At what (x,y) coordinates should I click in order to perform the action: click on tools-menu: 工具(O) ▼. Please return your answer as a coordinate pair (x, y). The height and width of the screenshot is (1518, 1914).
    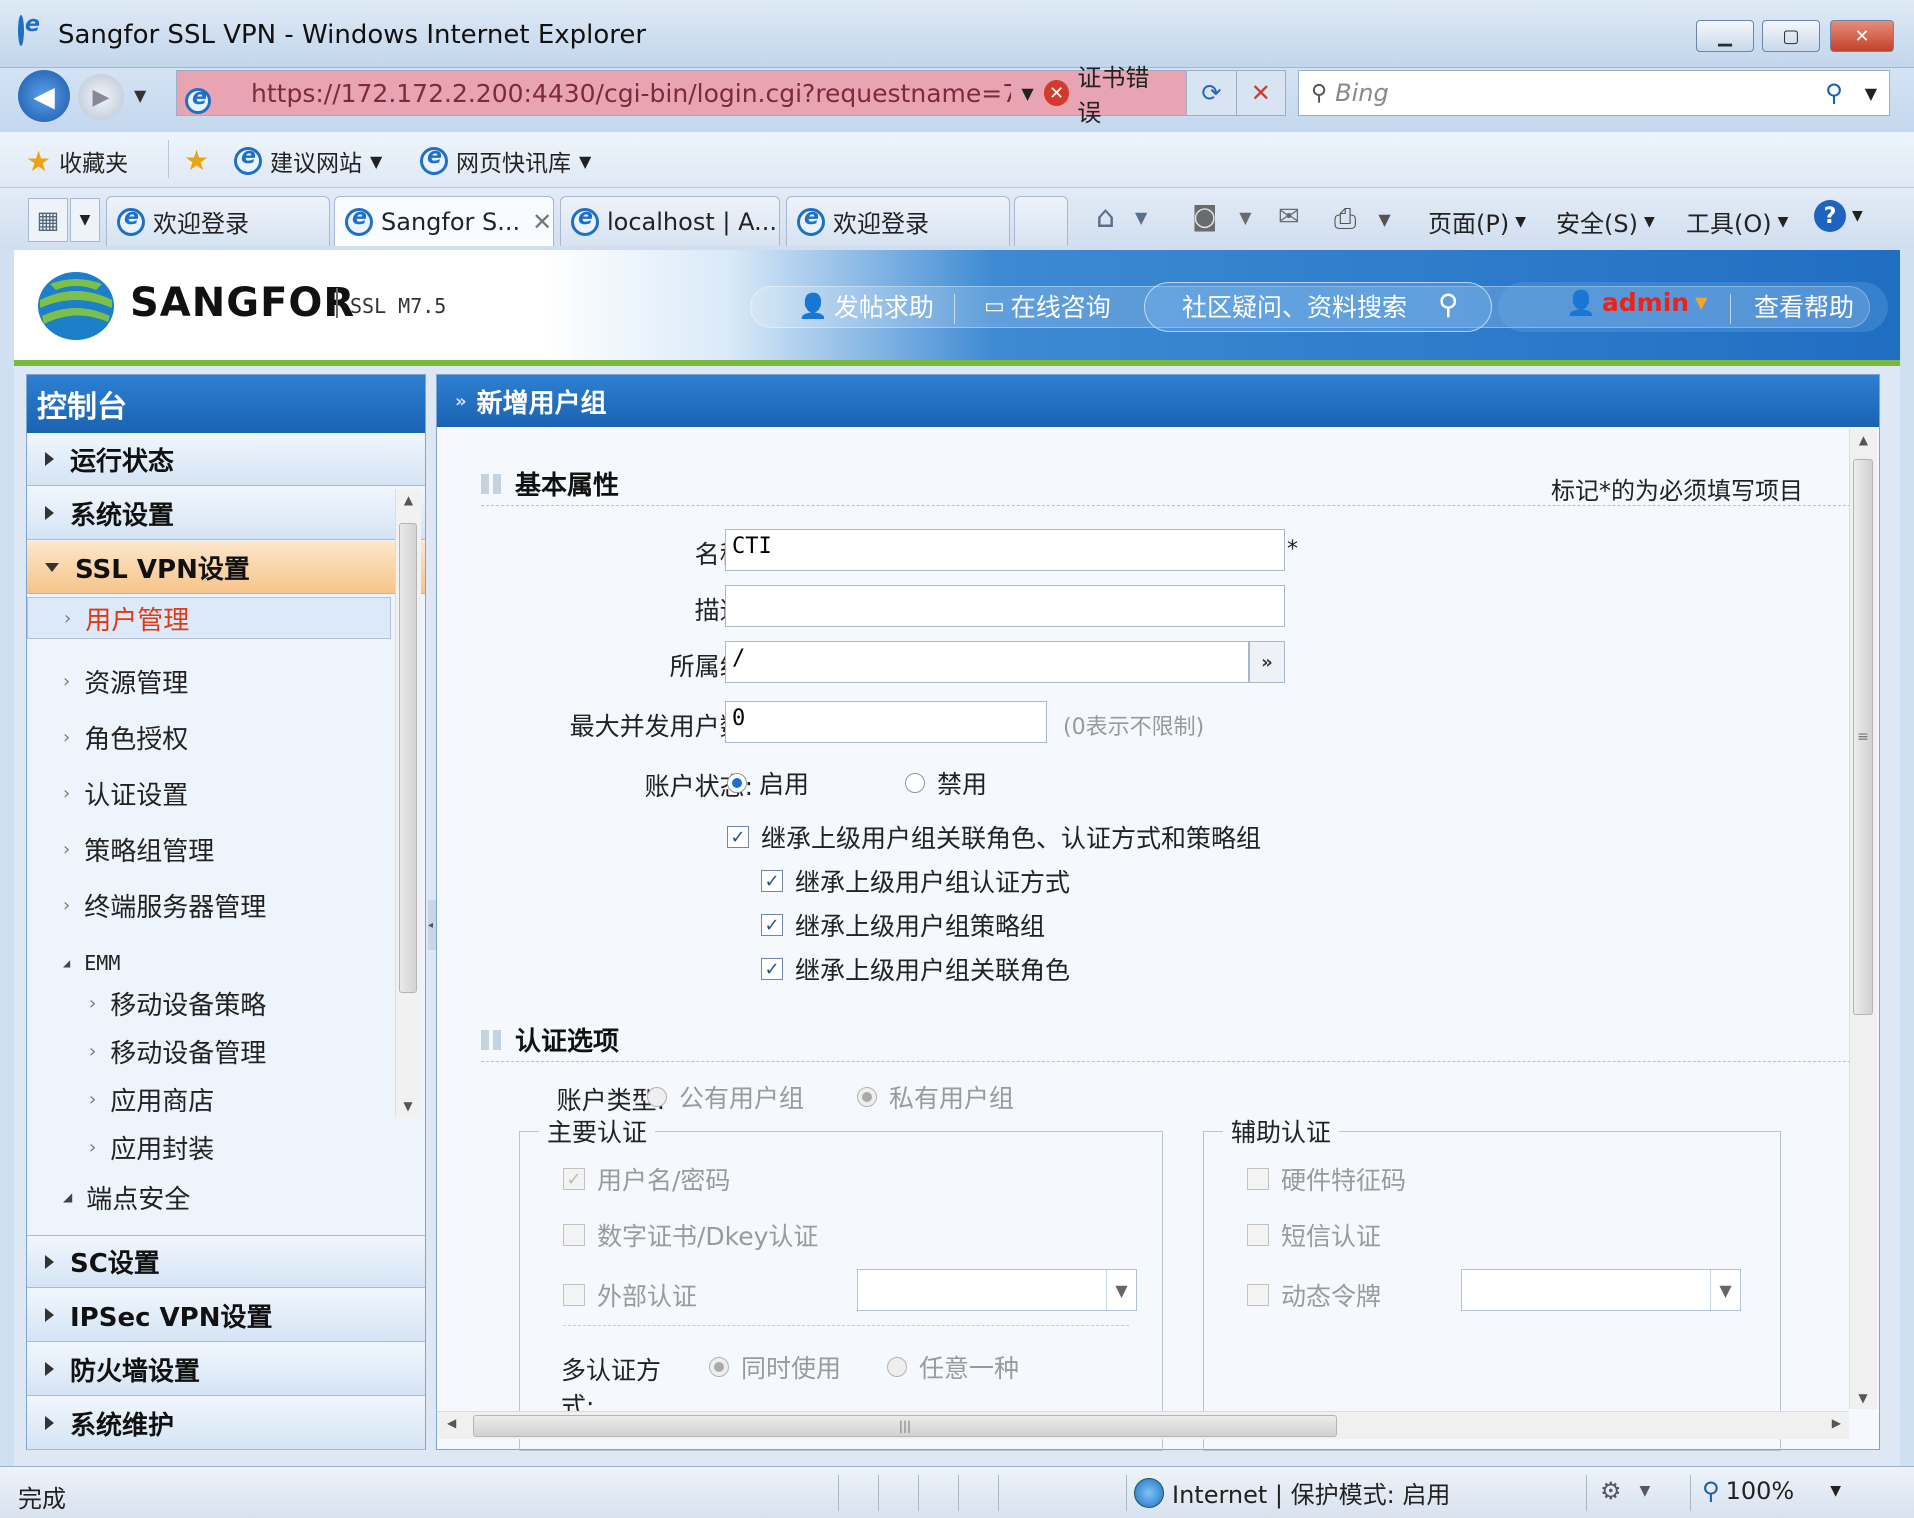
    Looking at the image, I should click on (1737, 221).